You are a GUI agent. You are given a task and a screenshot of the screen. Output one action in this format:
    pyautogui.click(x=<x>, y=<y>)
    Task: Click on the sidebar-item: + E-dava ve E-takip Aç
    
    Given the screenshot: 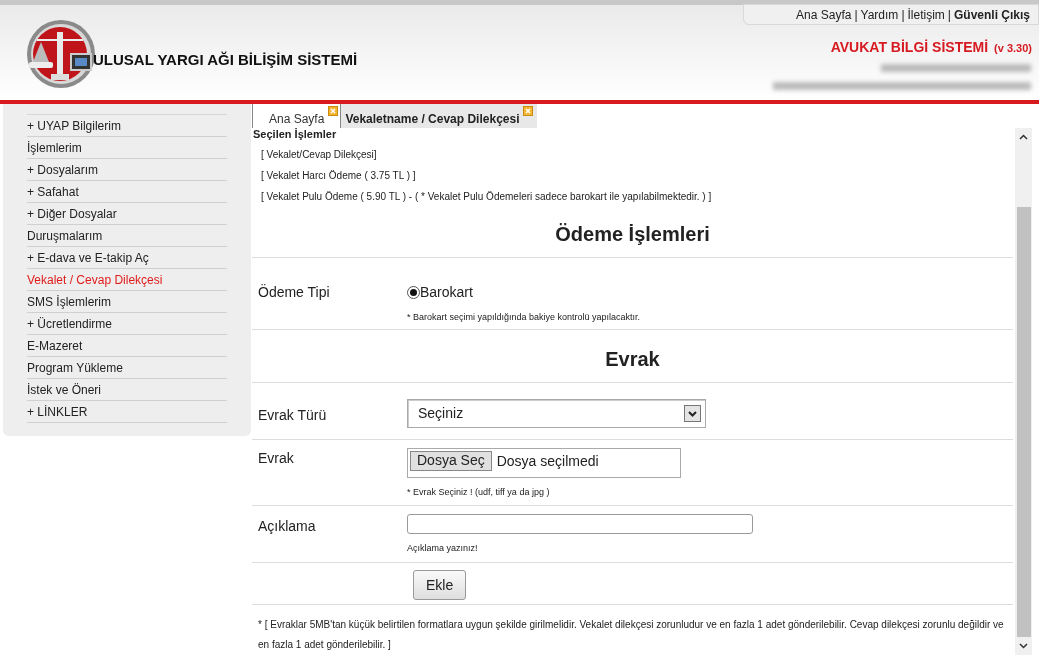 What is the action you would take?
    pyautogui.click(x=127, y=258)
    